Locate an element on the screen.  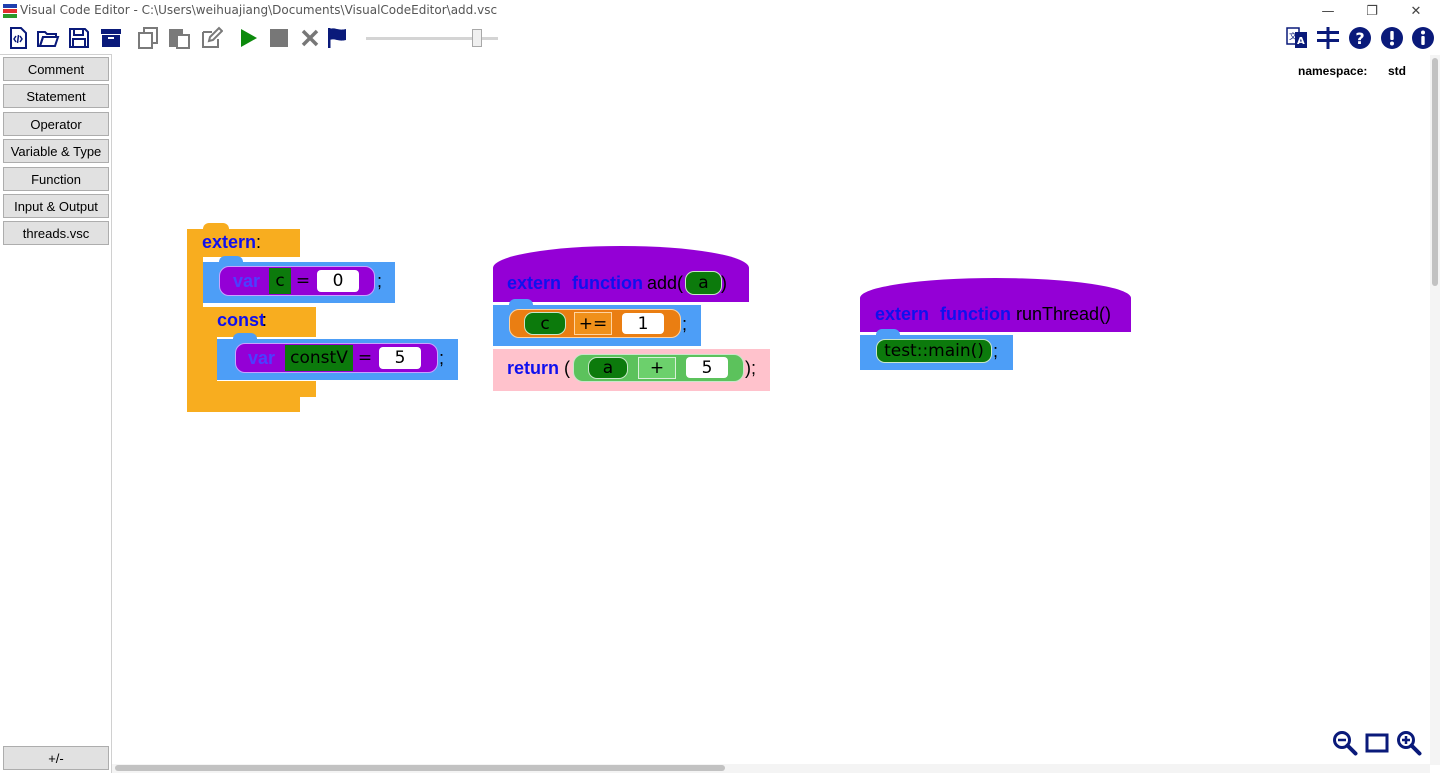
edit-icon is located at coordinates (212, 37).